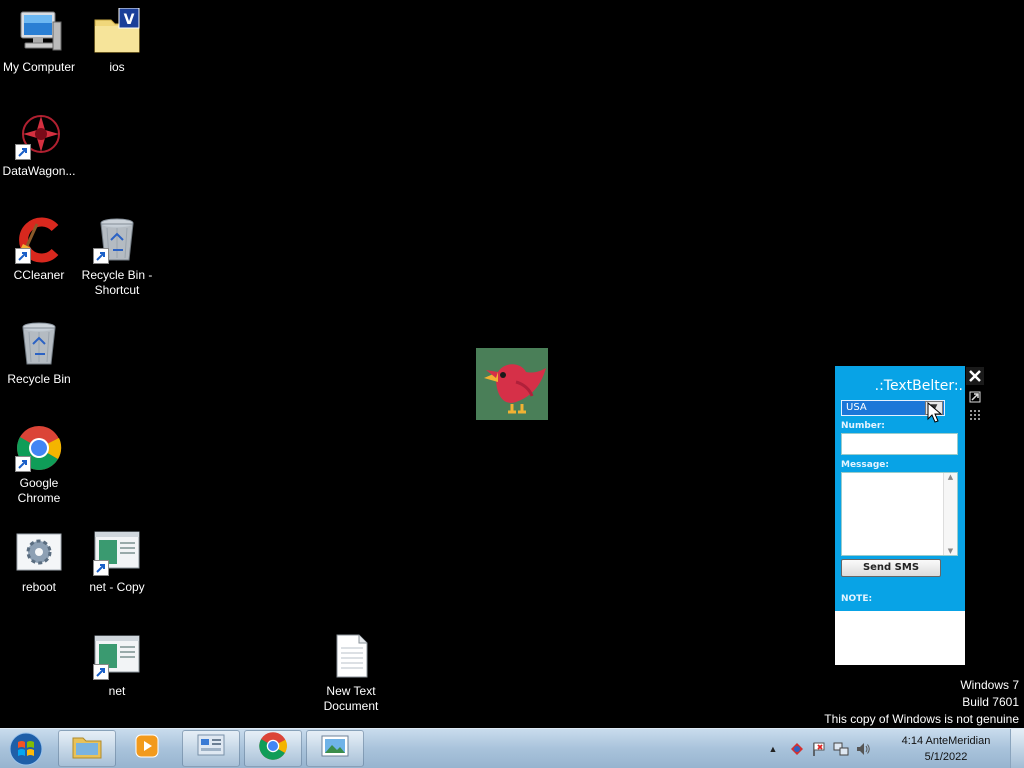 The width and height of the screenshot is (1024, 768). I want to click on desktop-icon-label: Google Chrome, so click(39, 490).